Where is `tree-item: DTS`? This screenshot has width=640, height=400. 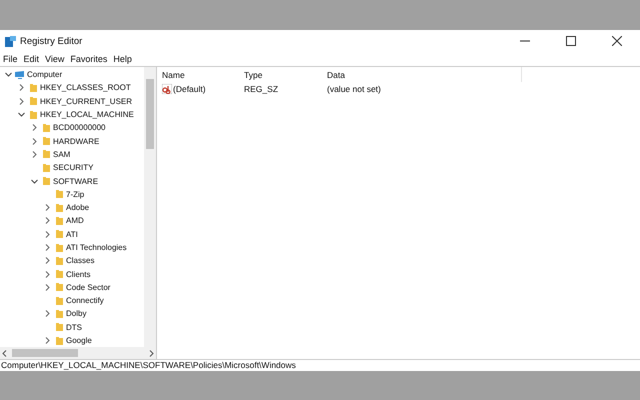
tree-item: DTS is located at coordinates (74, 327).